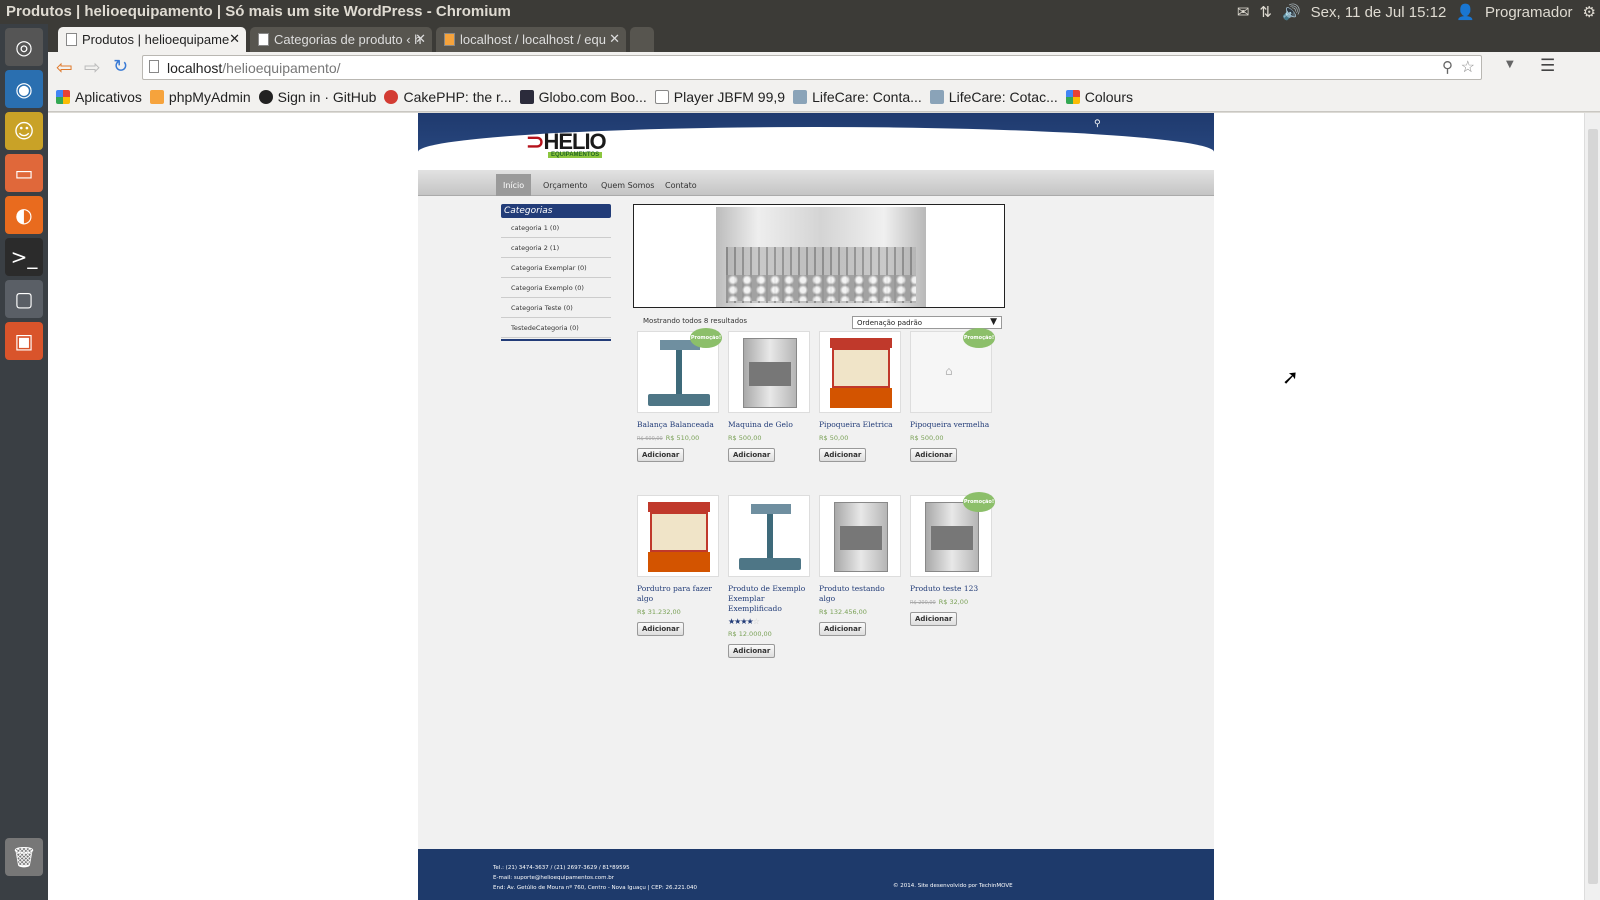 The image size is (1600, 900). I want to click on product-card: Maquina de Gelo R$ 500,00 Adicionar, so click(769, 396).